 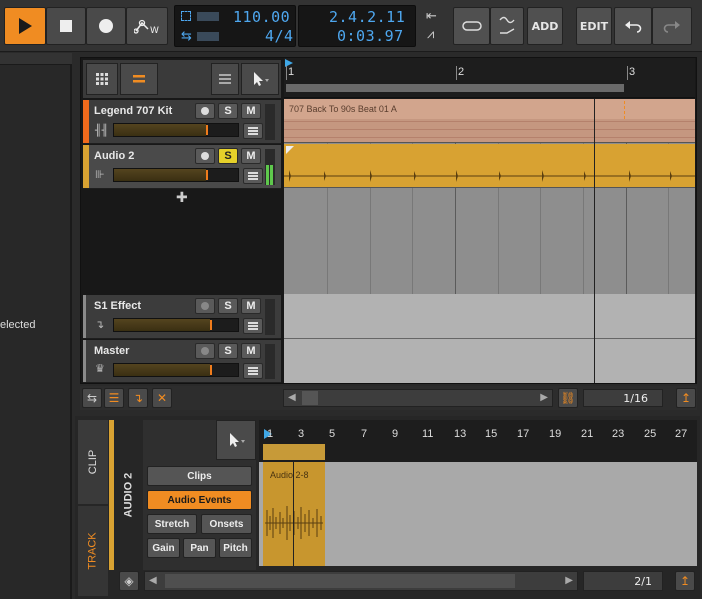 I want to click on loop-region-icon, so click(x=186, y=16).